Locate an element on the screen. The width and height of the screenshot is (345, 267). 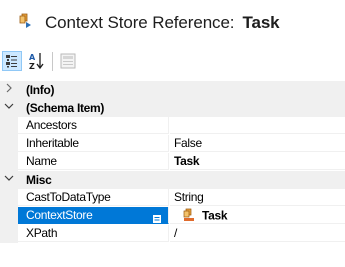
property-name: Ancestors is located at coordinates (93, 125).